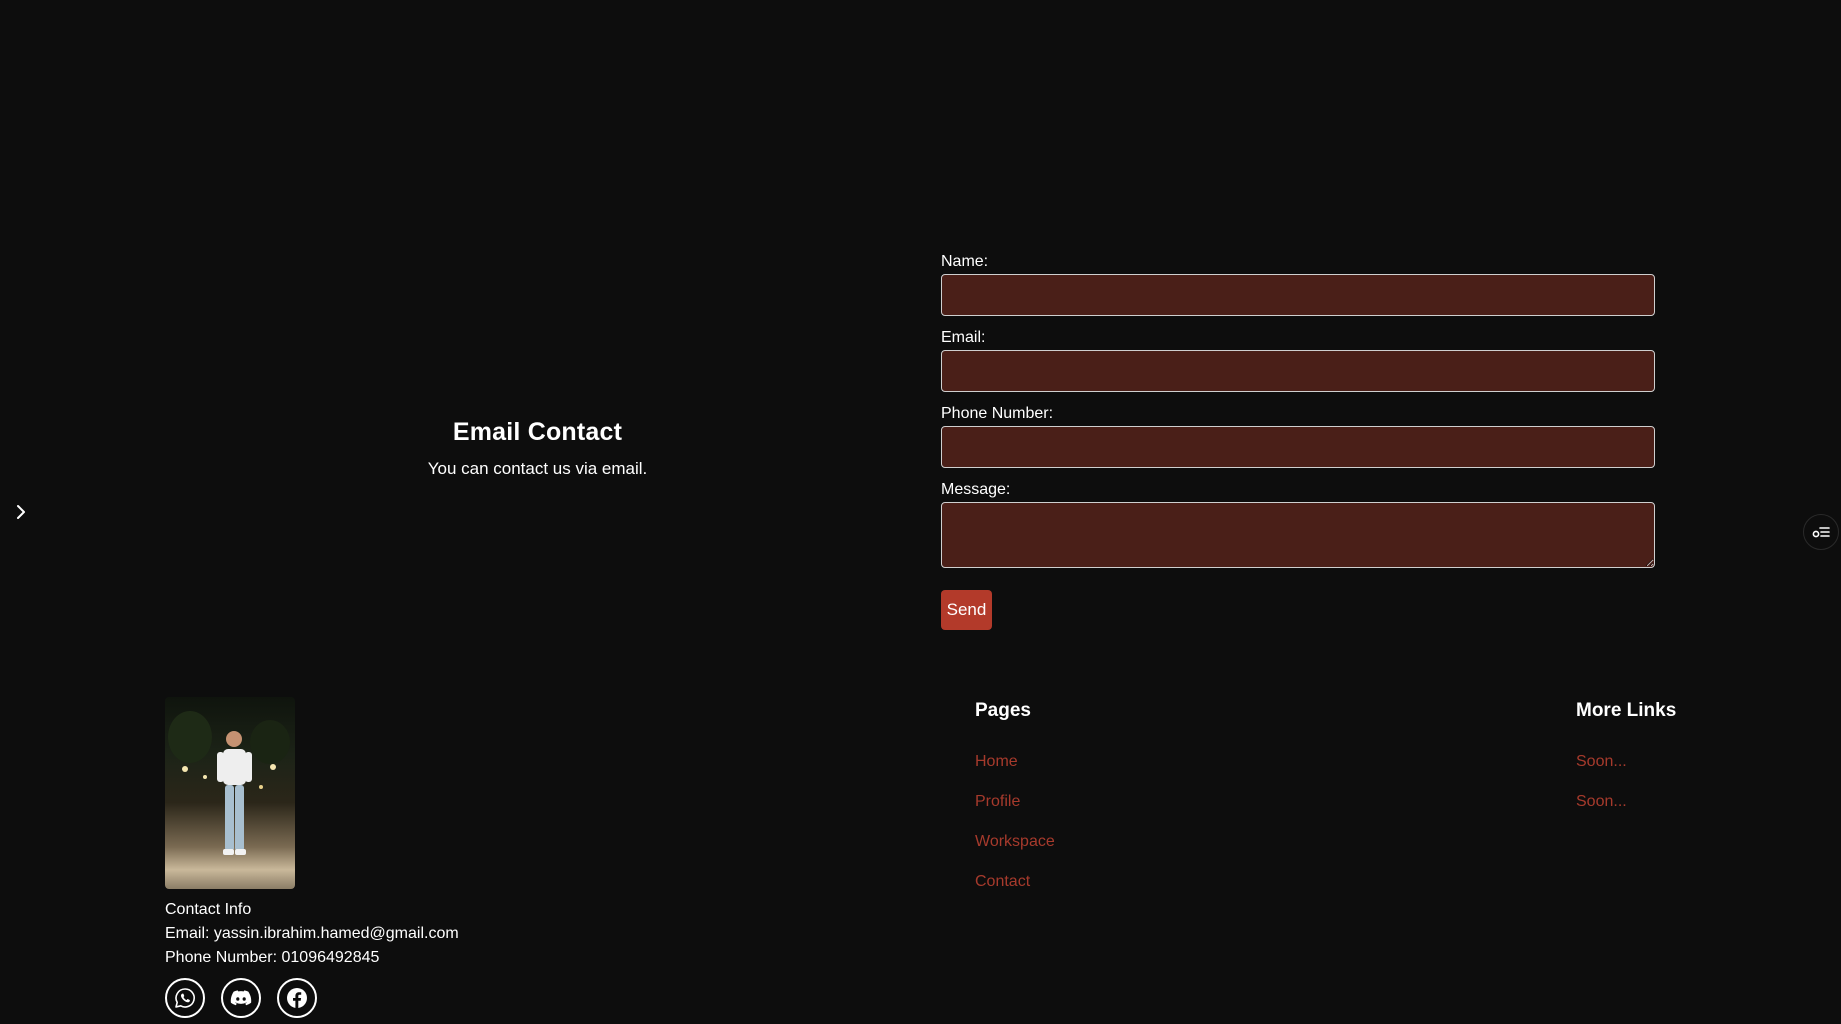  Describe the element at coordinates (997, 413) in the screenshot. I see `phone-label: Phone Number:` at that location.